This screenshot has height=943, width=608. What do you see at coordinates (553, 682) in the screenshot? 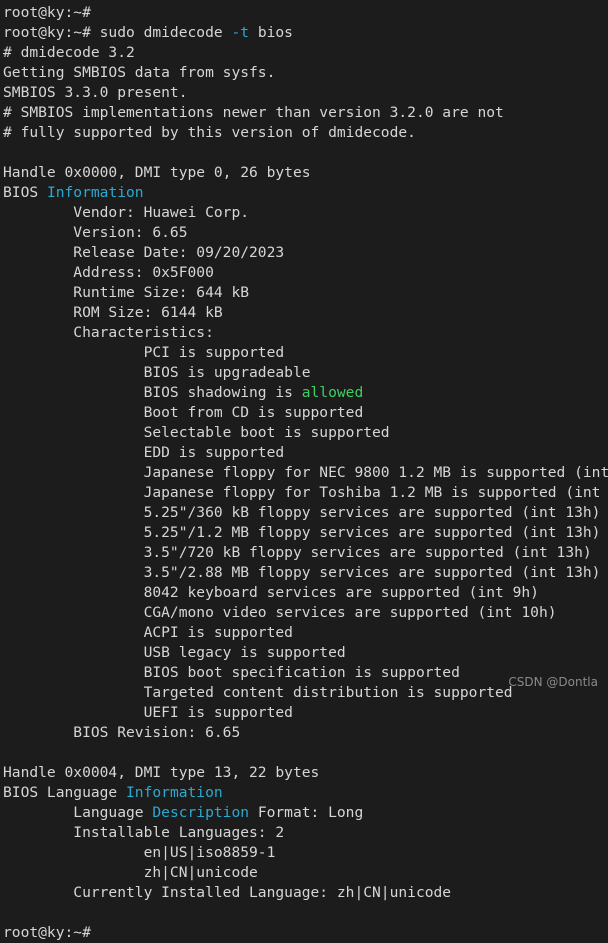
I see `watermark: CSDN @Dontla` at bounding box center [553, 682].